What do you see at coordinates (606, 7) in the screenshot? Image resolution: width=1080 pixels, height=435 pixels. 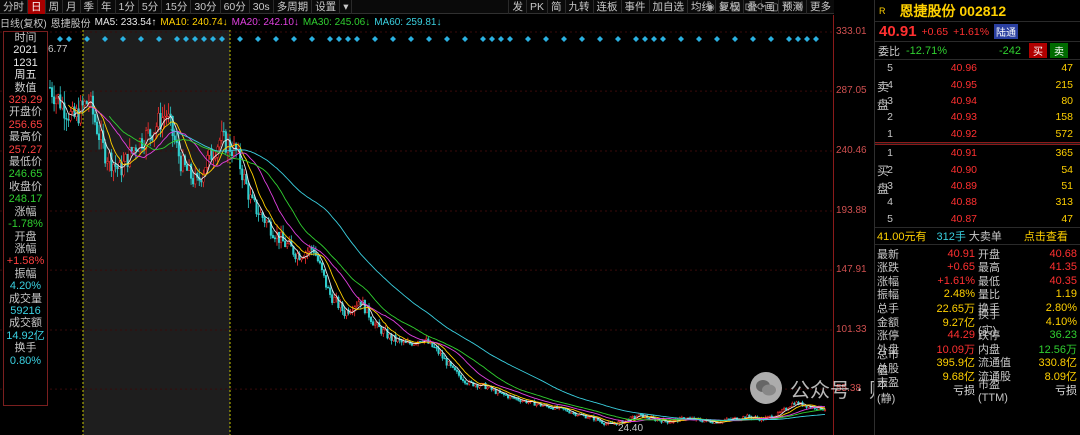 I see `toolbar-action-4: 连板` at bounding box center [606, 7].